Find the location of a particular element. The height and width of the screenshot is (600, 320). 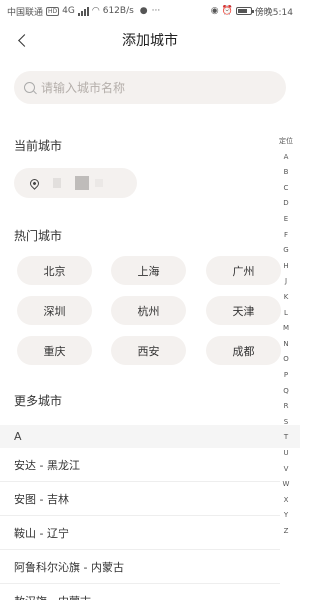

clock-time: 傍晚5:14 is located at coordinates (273, 12).